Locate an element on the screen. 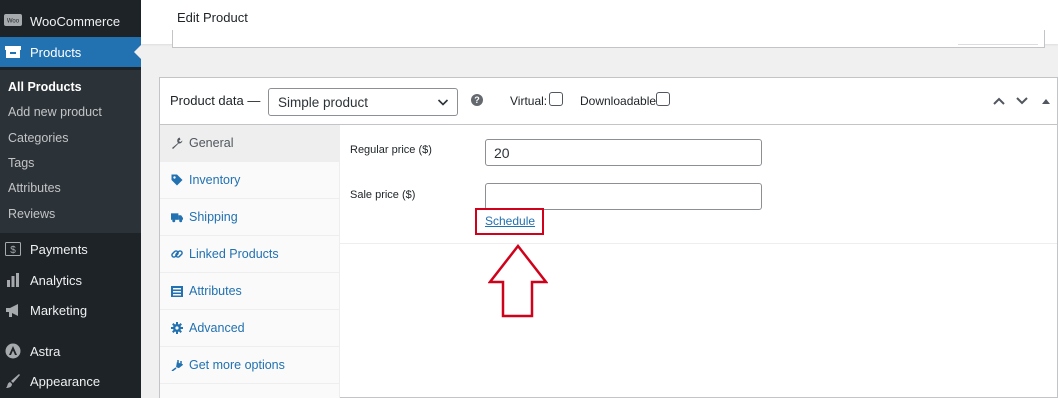 The width and height of the screenshot is (1058, 398). sidebar-item-label: Astra is located at coordinates (45, 351).